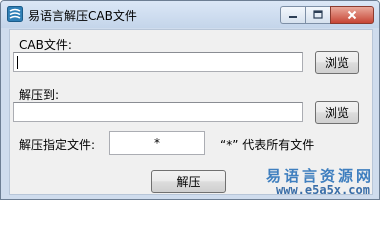 This screenshot has height=240, width=380. What do you see at coordinates (158, 62) in the screenshot?
I see `cab-file-input` at bounding box center [158, 62].